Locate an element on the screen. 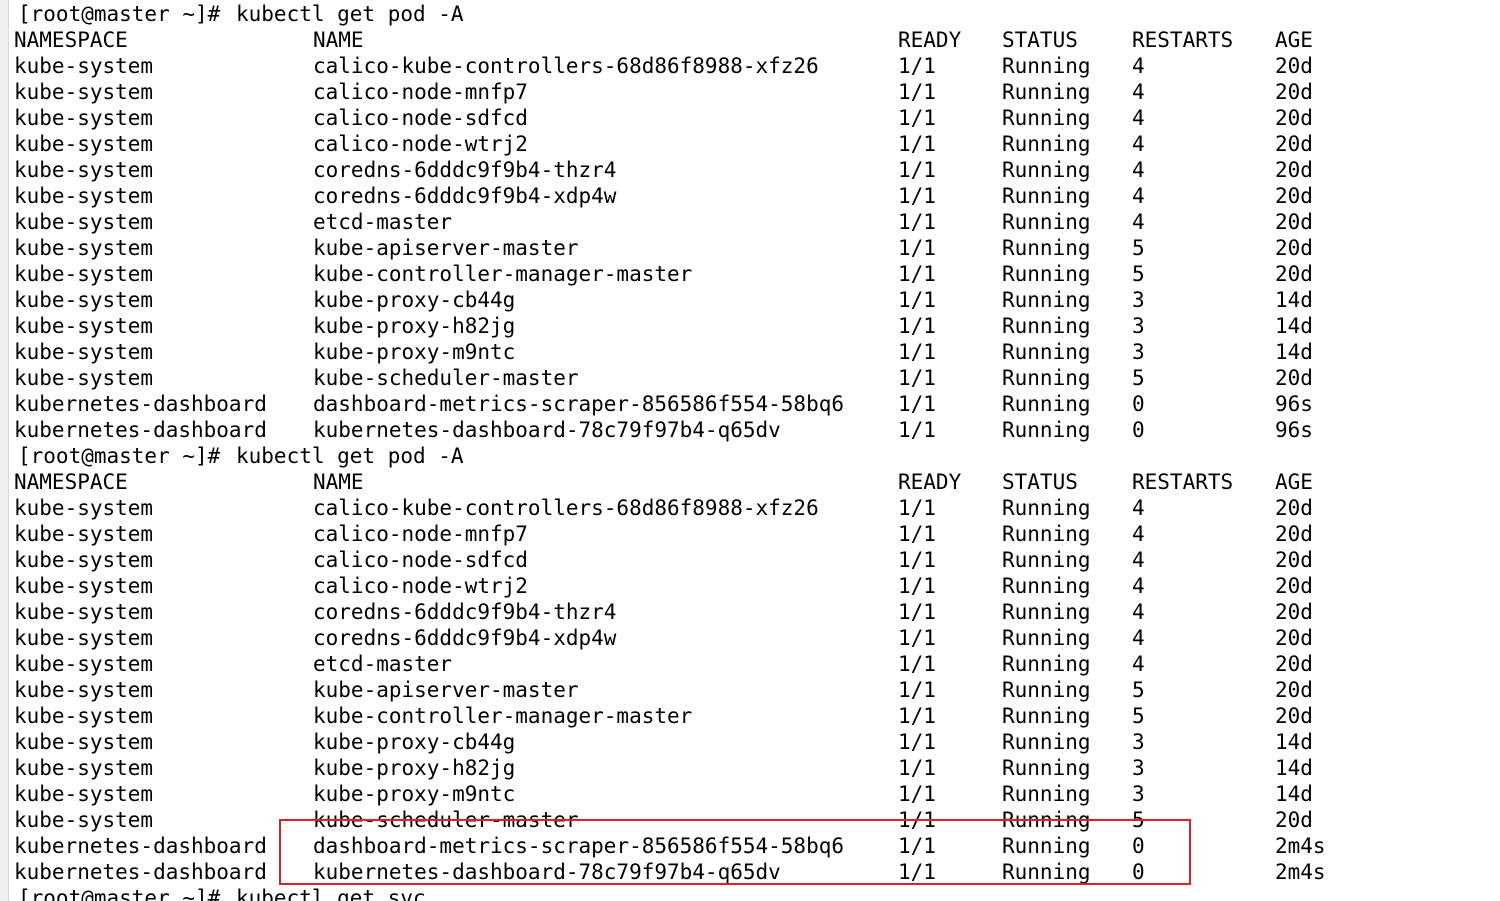  table-header: NAMESPACE NAME READY STATUS RESTARTS AGE is located at coordinates (663, 40).